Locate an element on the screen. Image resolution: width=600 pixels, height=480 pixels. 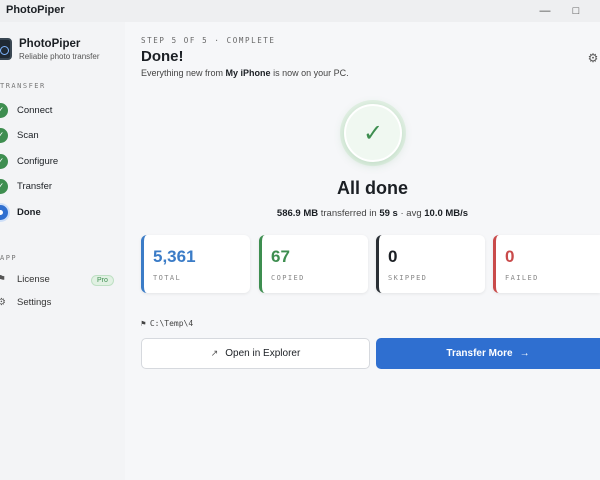
brand: PhotoPiper Reliable photo transfer is located at coordinates (62, 50).